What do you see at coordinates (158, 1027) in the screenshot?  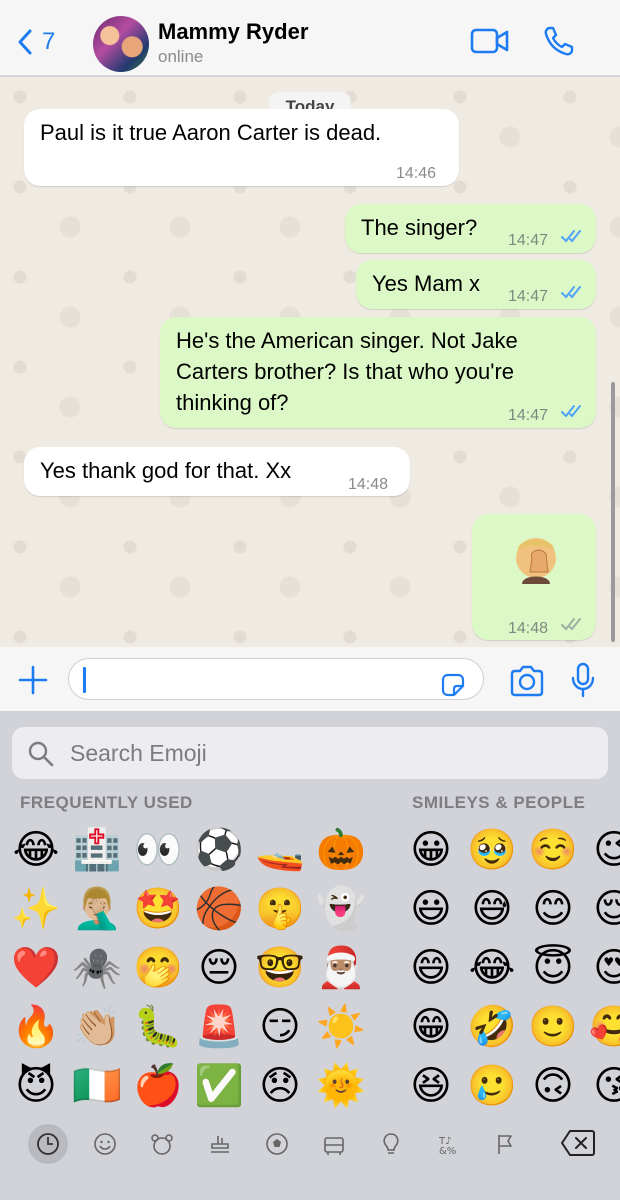 I see `emoji-key: 🐛` at bounding box center [158, 1027].